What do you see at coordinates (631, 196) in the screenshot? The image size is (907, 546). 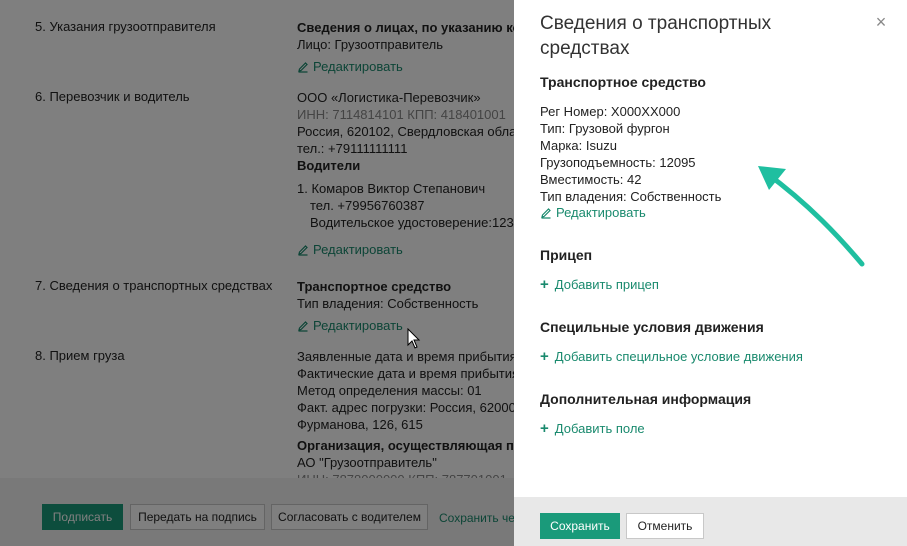 I see `vehicle-ownership: Тип владения: Собственность` at bounding box center [631, 196].